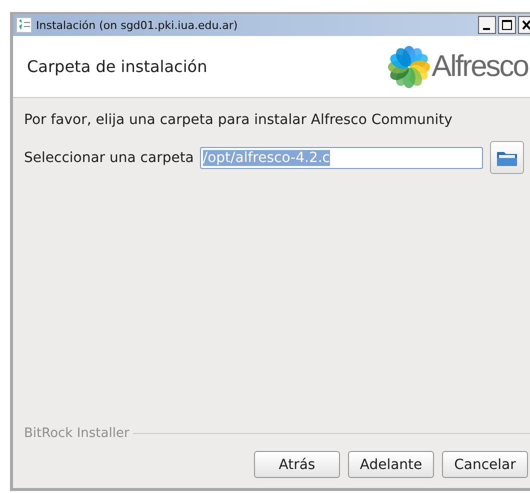 This screenshot has width=530, height=493. I want to click on wizard-button: Adelante, so click(391, 464).